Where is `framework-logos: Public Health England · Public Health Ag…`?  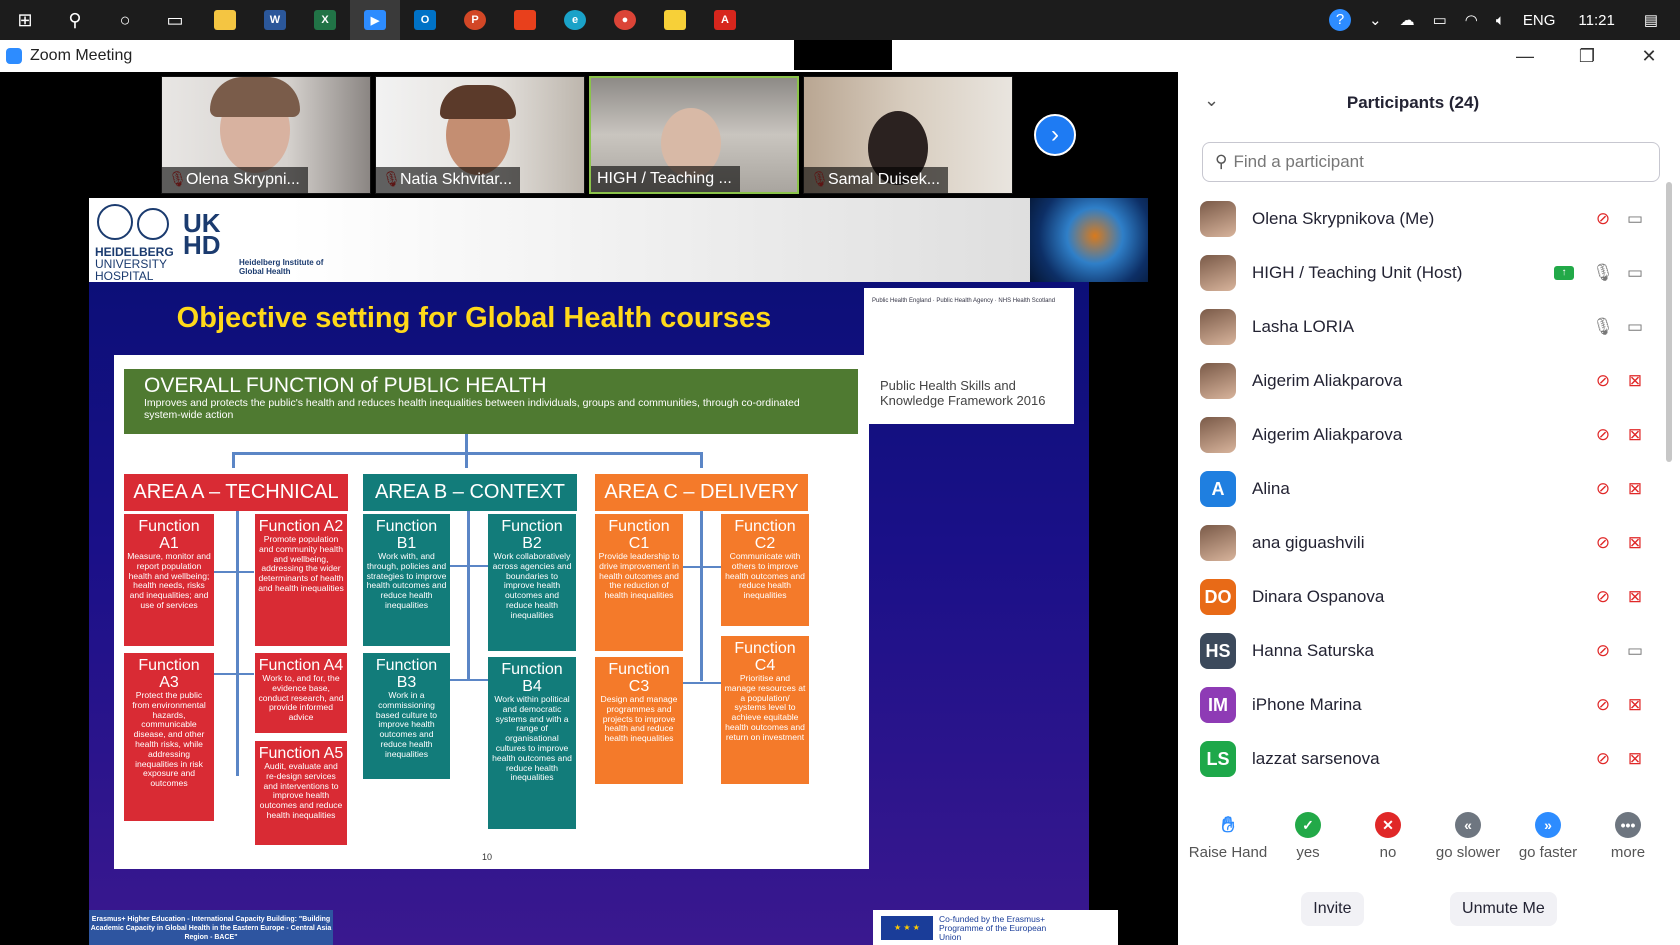 framework-logos: Public Health England · Public Health Ag… is located at coordinates (964, 301).